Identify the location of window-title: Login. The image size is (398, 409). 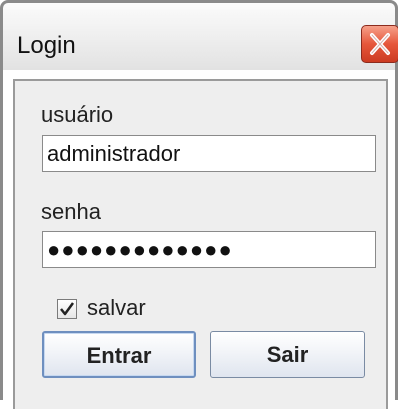
(46, 45).